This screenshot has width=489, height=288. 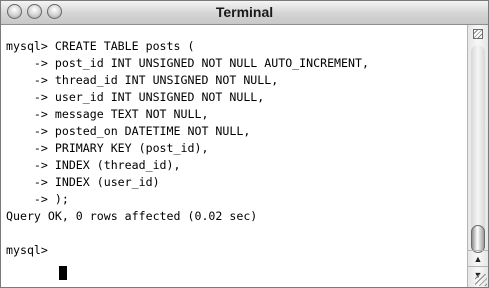 I want to click on text-cursor, so click(x=63, y=273).